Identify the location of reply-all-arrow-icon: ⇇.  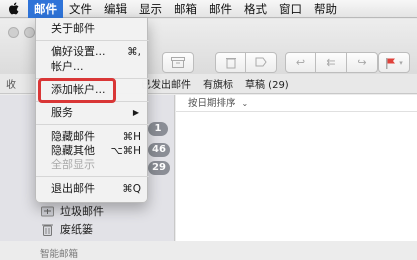
(331, 62).